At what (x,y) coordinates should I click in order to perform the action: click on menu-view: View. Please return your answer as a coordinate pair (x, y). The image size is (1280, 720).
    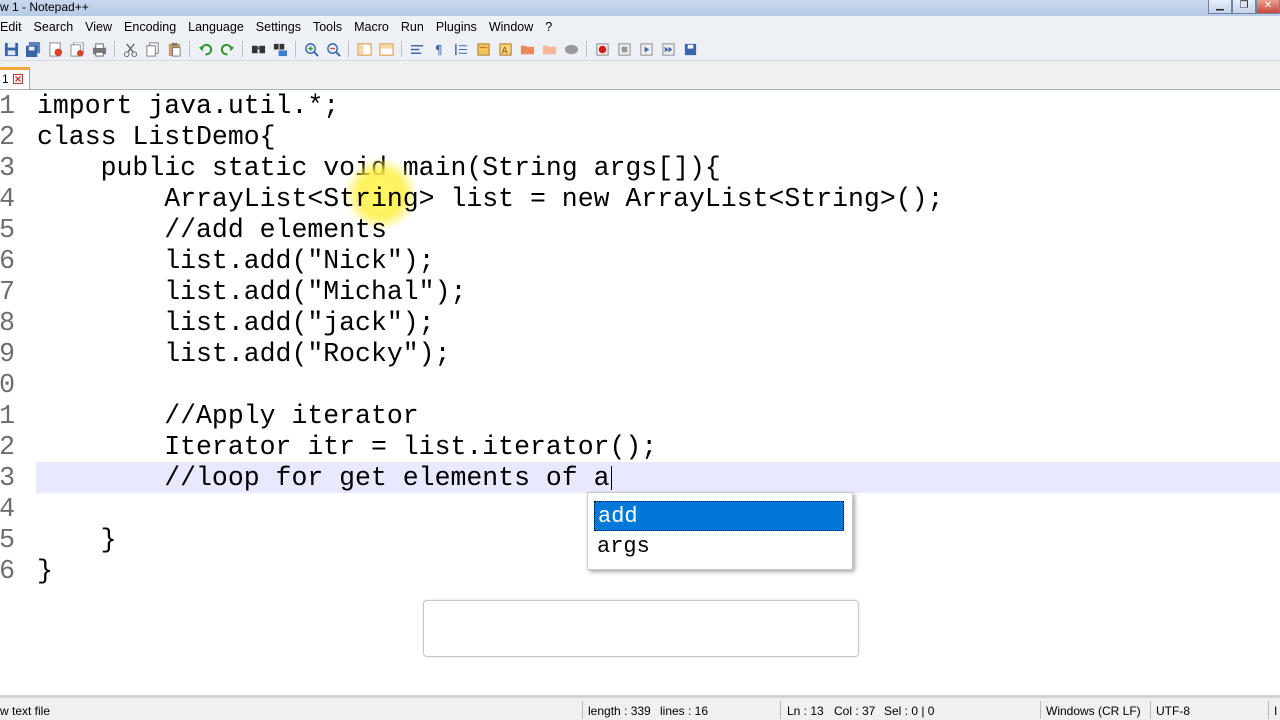
    Looking at the image, I should click on (98, 27).